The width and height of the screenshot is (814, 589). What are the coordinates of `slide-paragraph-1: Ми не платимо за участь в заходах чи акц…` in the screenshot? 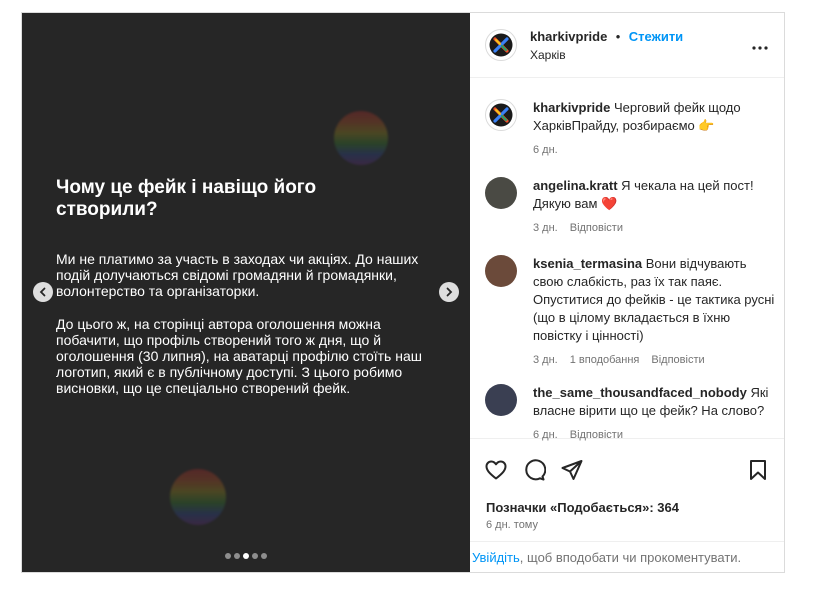 It's located at (237, 275).